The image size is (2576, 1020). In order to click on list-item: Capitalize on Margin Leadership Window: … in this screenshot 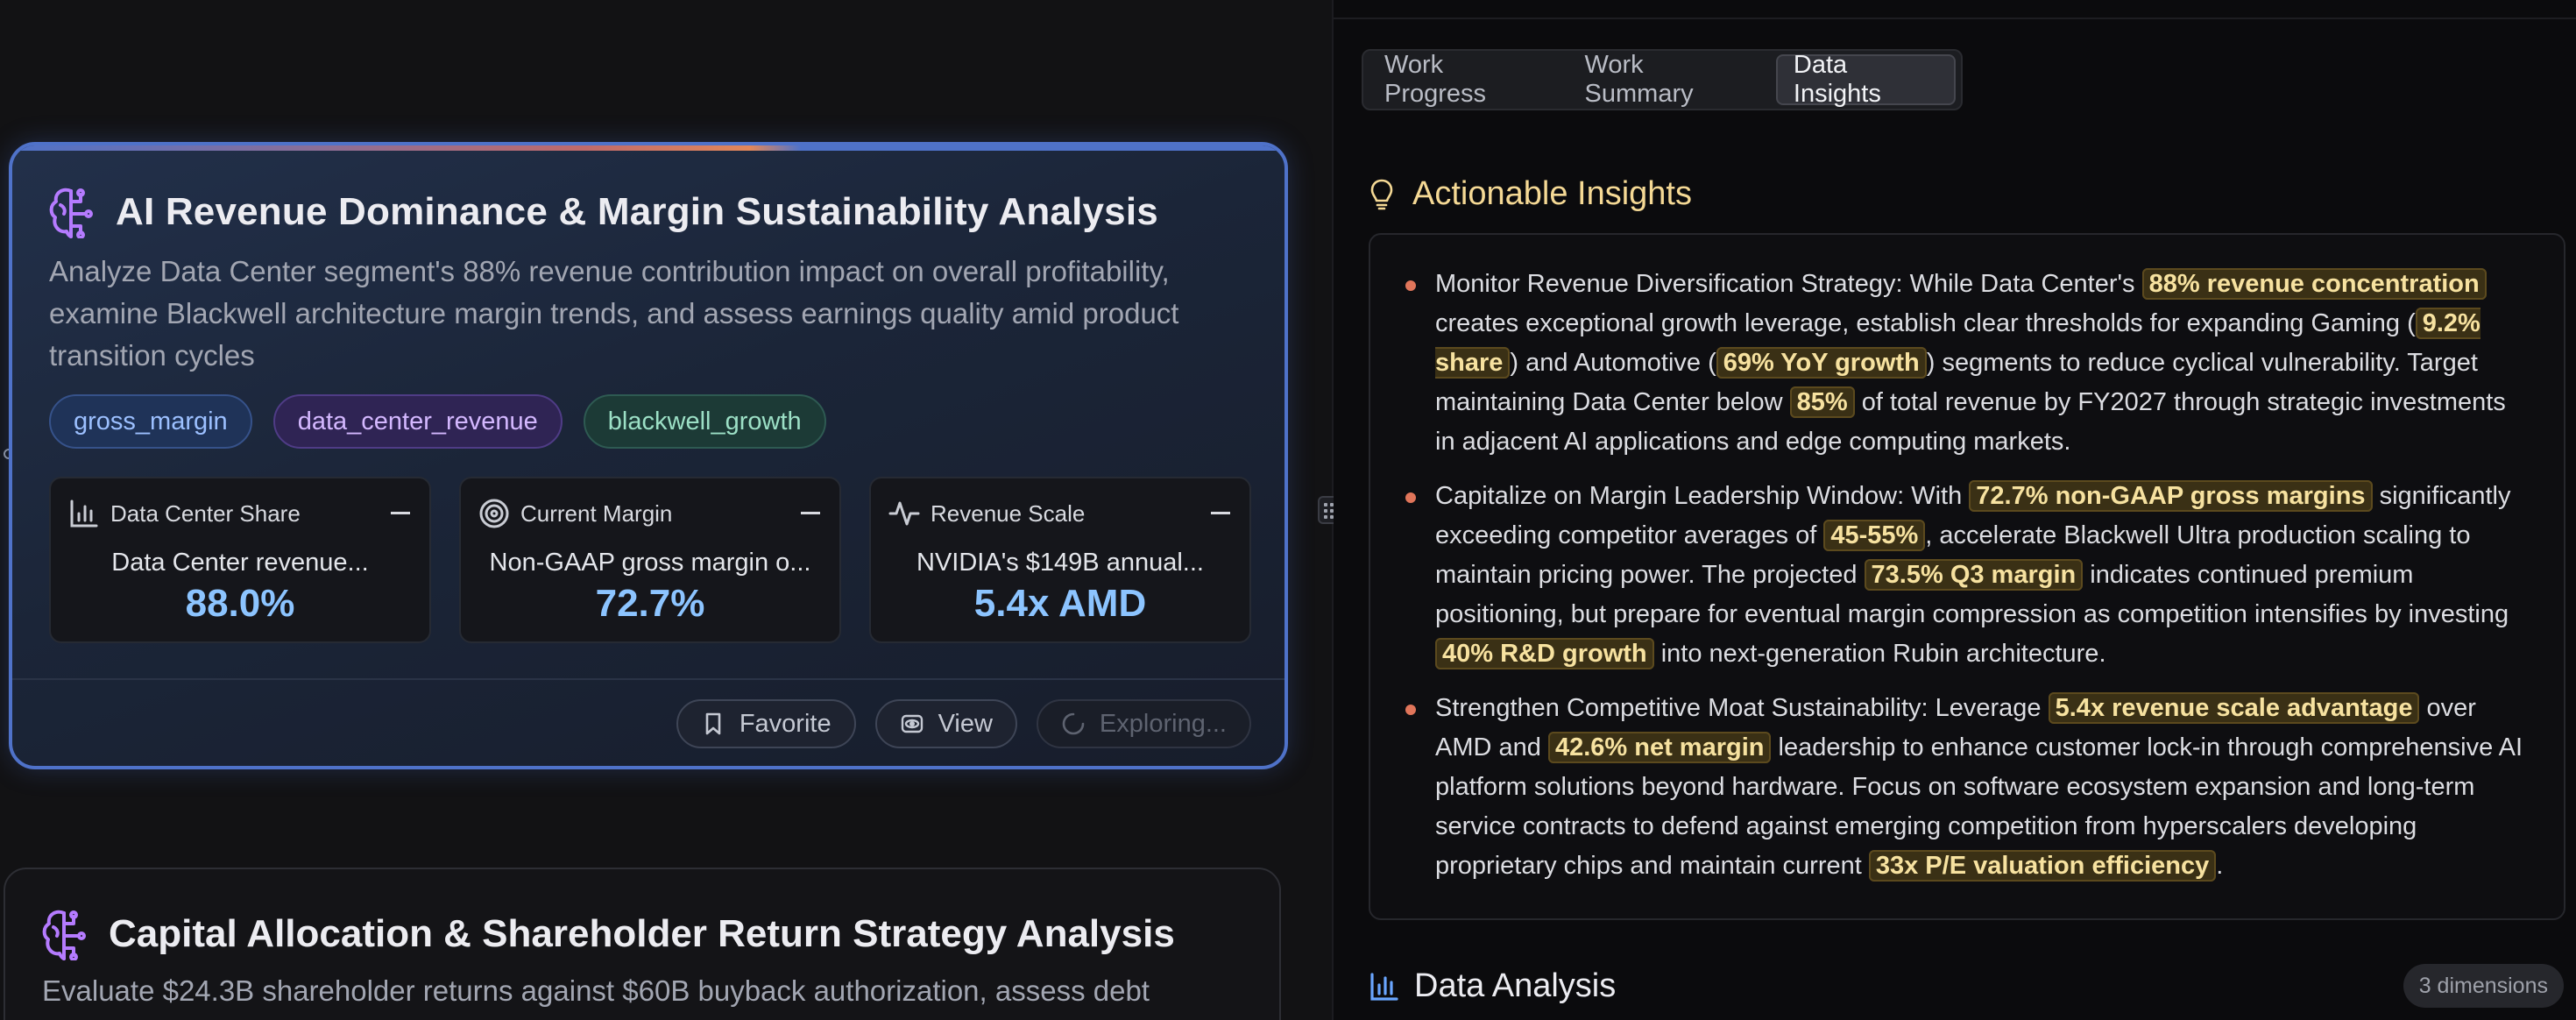, I will do `click(1967, 575)`.